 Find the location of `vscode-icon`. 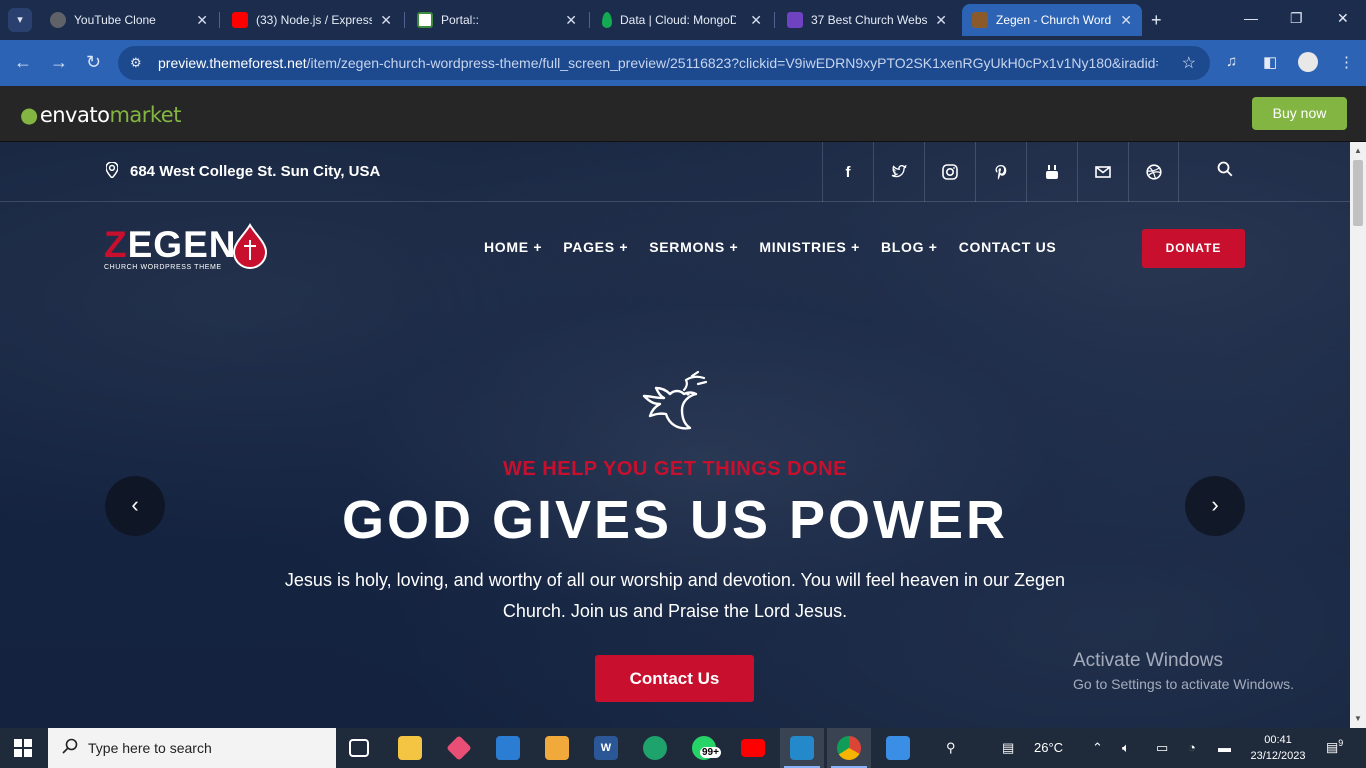

vscode-icon is located at coordinates (802, 748).